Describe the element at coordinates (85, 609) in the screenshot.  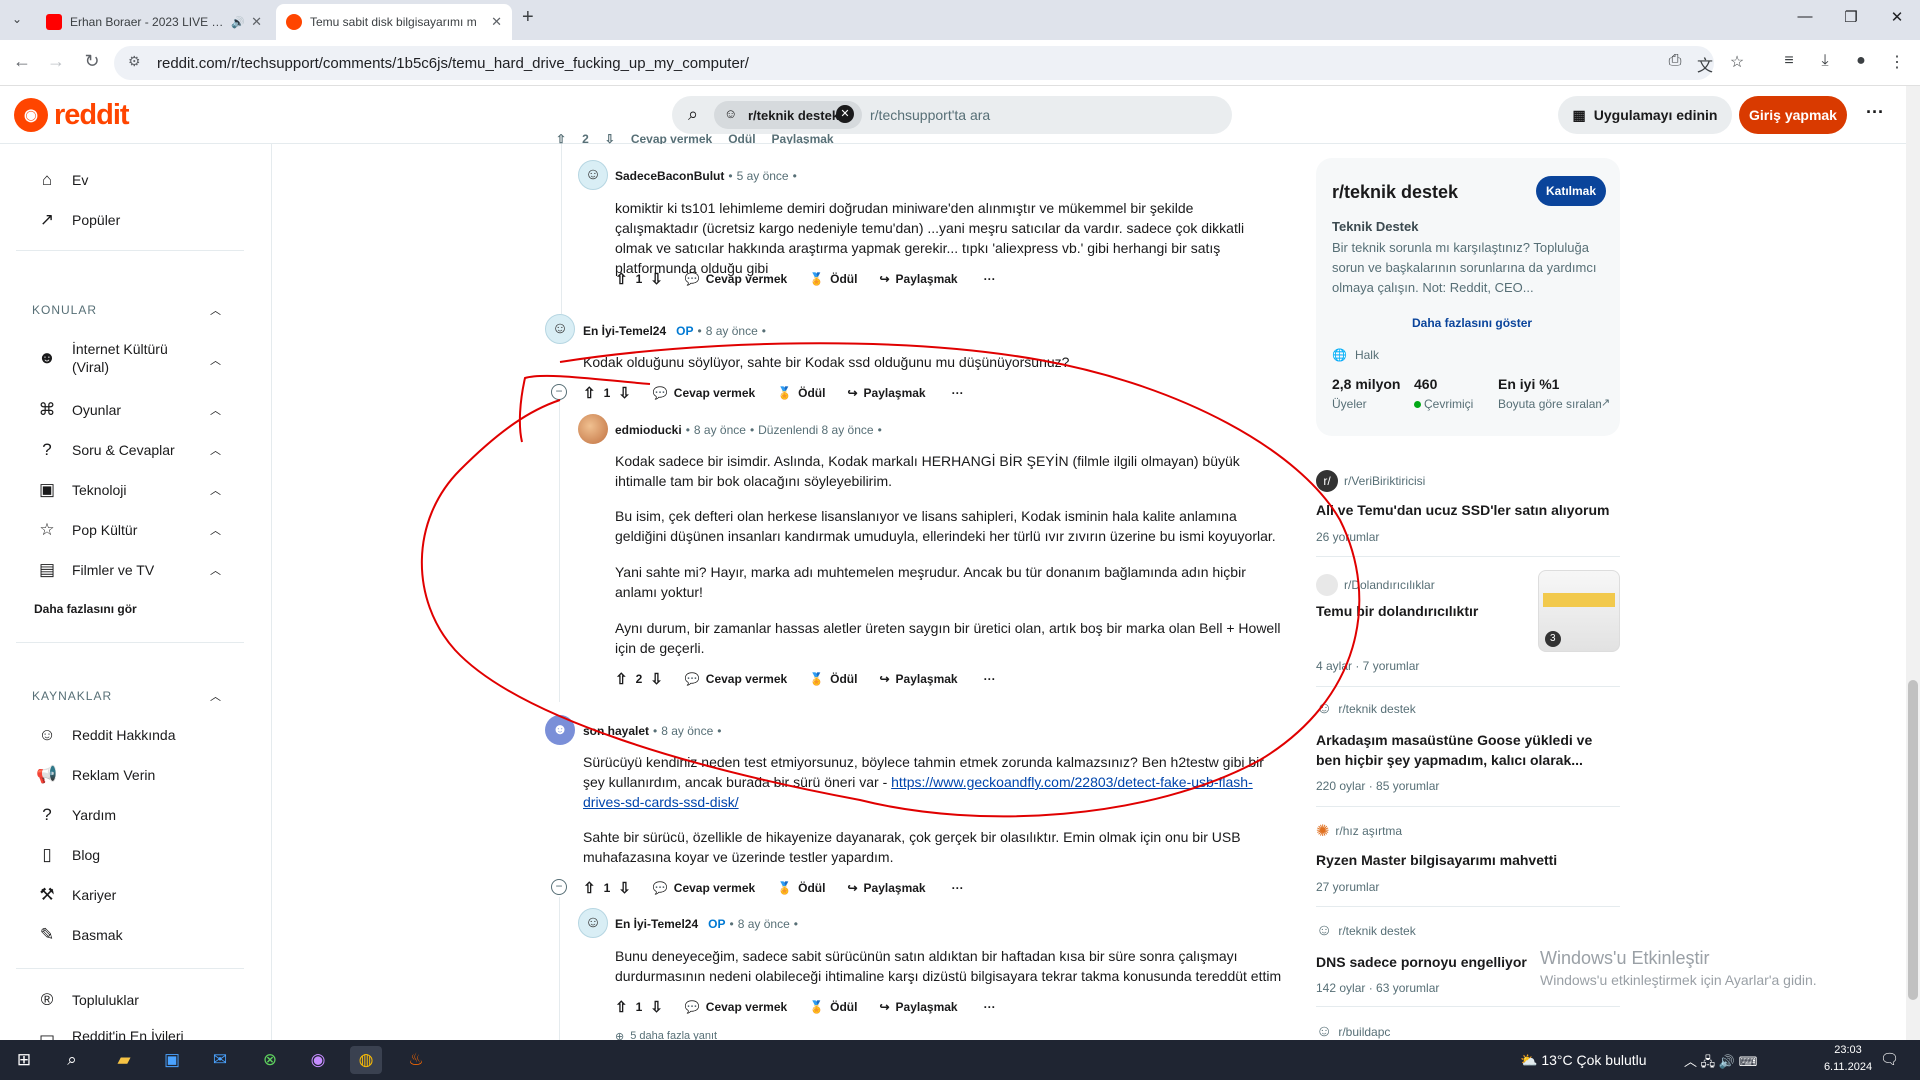
I see `see-more-link: Daha fazlasını gör` at that location.